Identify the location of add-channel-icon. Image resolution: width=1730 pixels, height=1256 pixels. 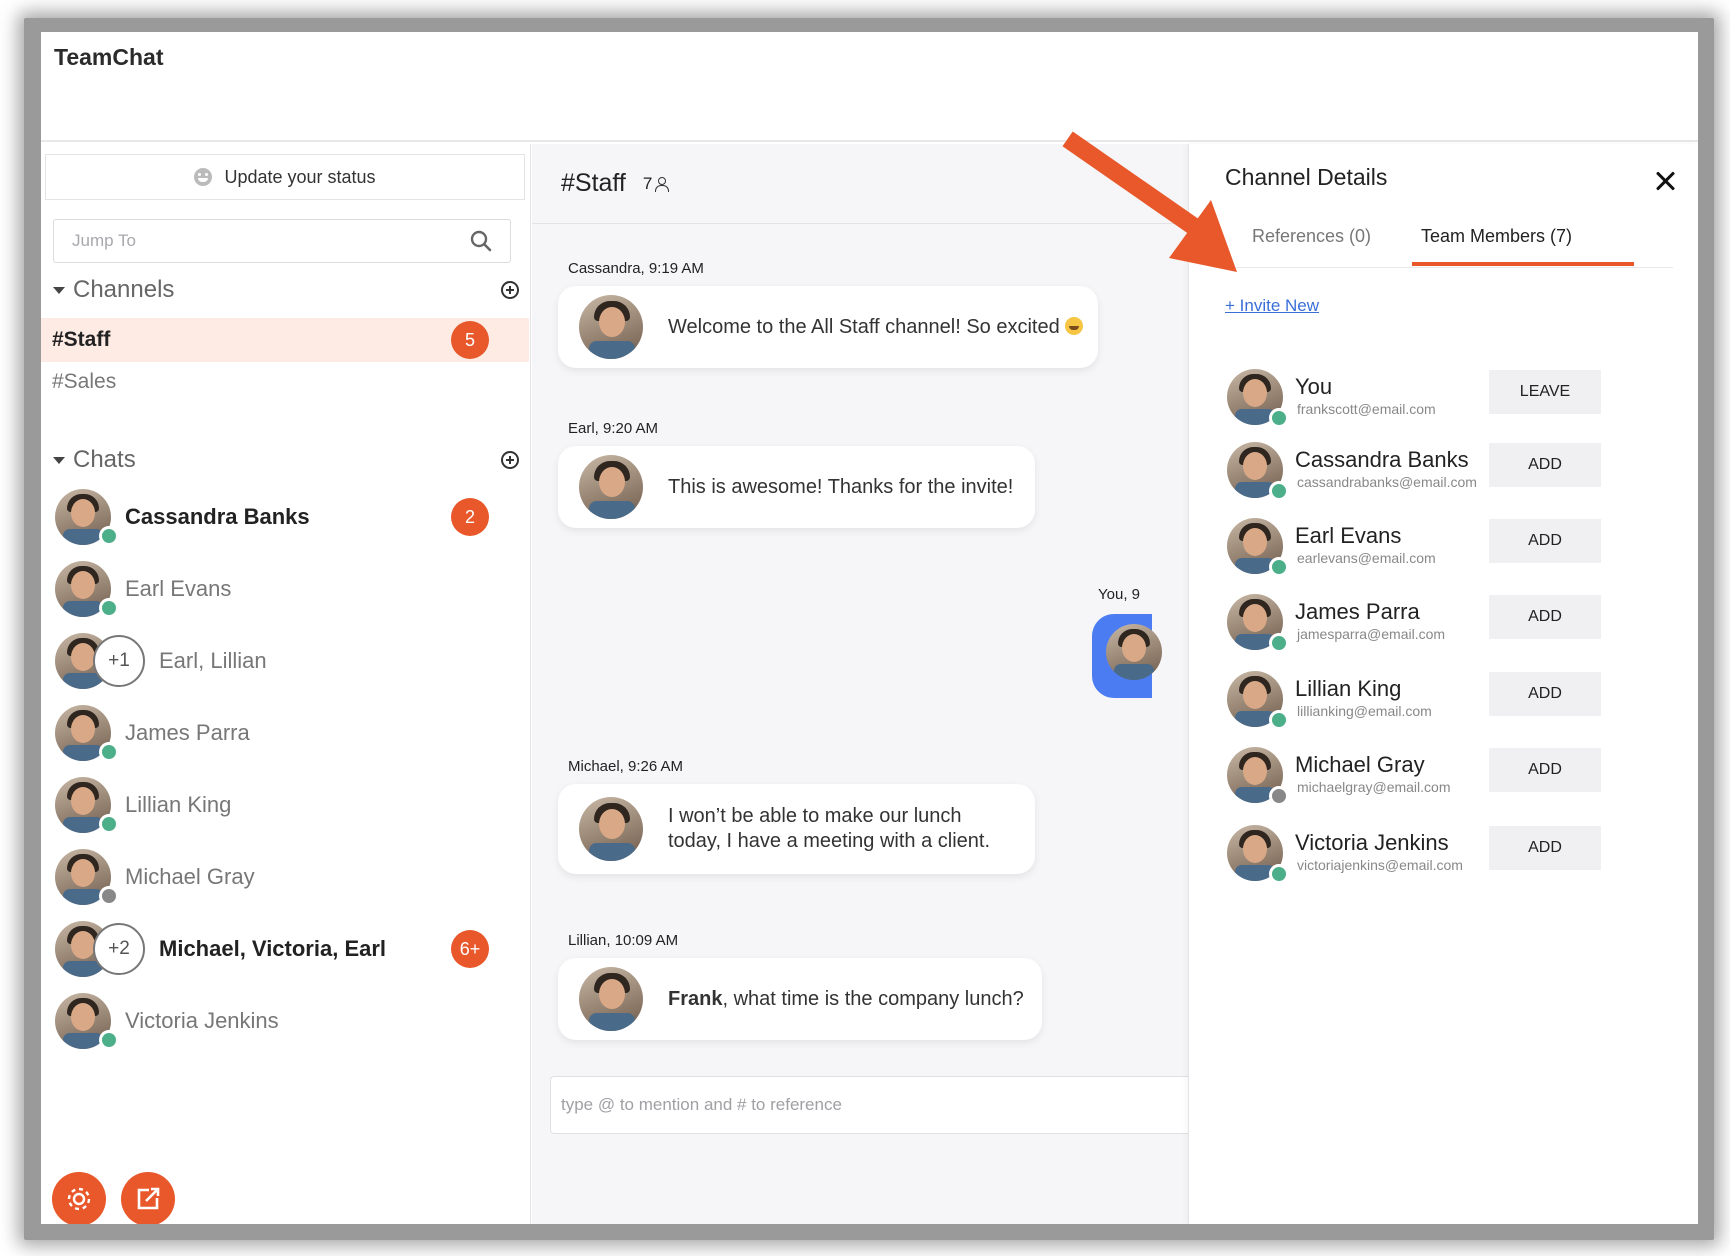
(510, 290).